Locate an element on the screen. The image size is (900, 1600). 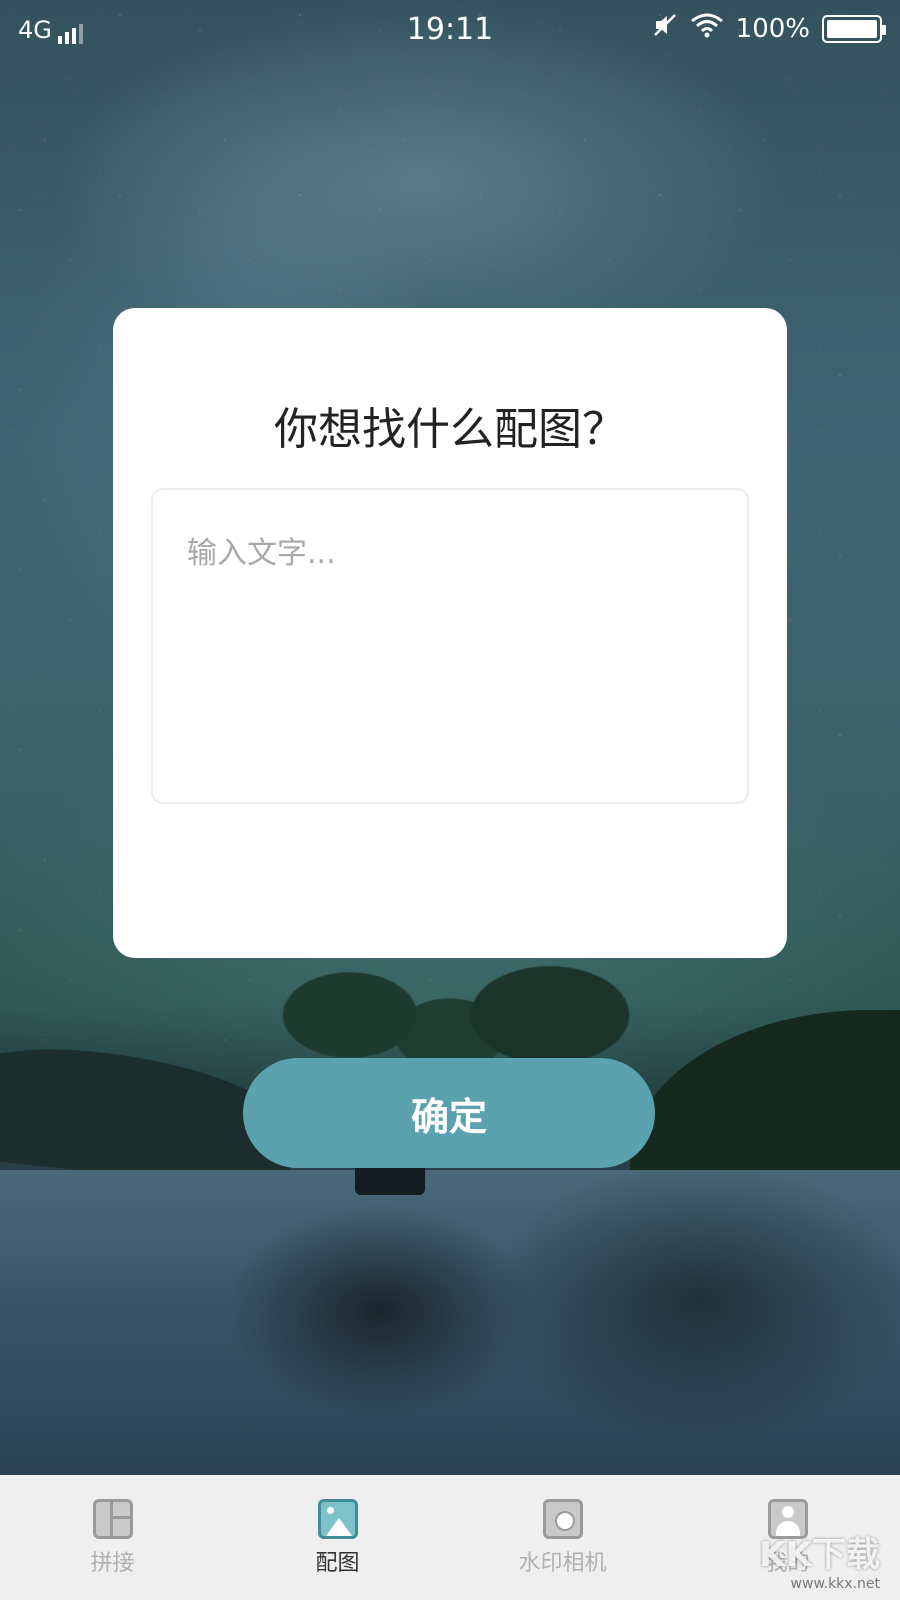
bottom-nav: 拼接 配图 水印相机 我的 KK下载 www.kkx.net is located at coordinates (450, 1537).